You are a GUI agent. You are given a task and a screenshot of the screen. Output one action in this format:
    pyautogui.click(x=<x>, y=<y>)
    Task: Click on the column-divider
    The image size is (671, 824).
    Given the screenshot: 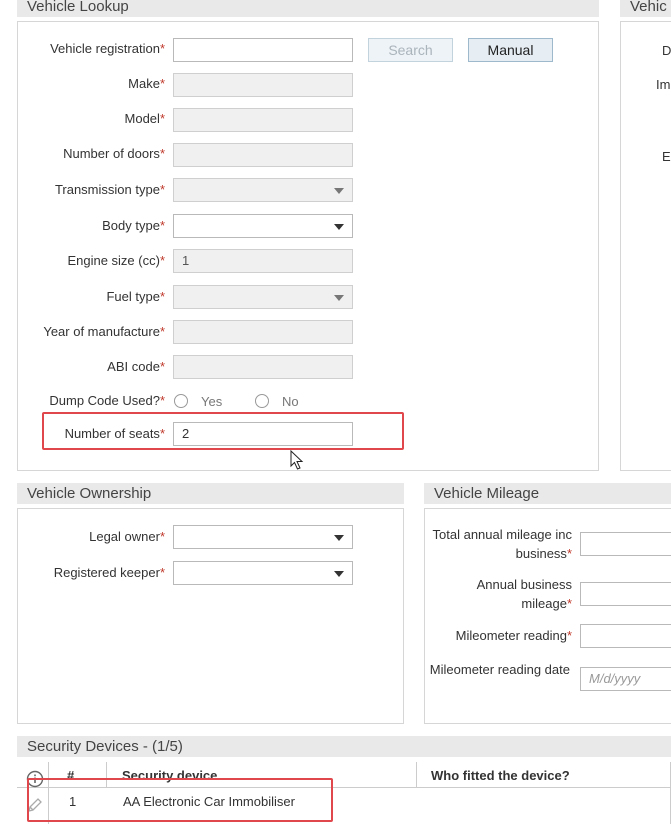 What is the action you would take?
    pyautogui.click(x=416, y=775)
    